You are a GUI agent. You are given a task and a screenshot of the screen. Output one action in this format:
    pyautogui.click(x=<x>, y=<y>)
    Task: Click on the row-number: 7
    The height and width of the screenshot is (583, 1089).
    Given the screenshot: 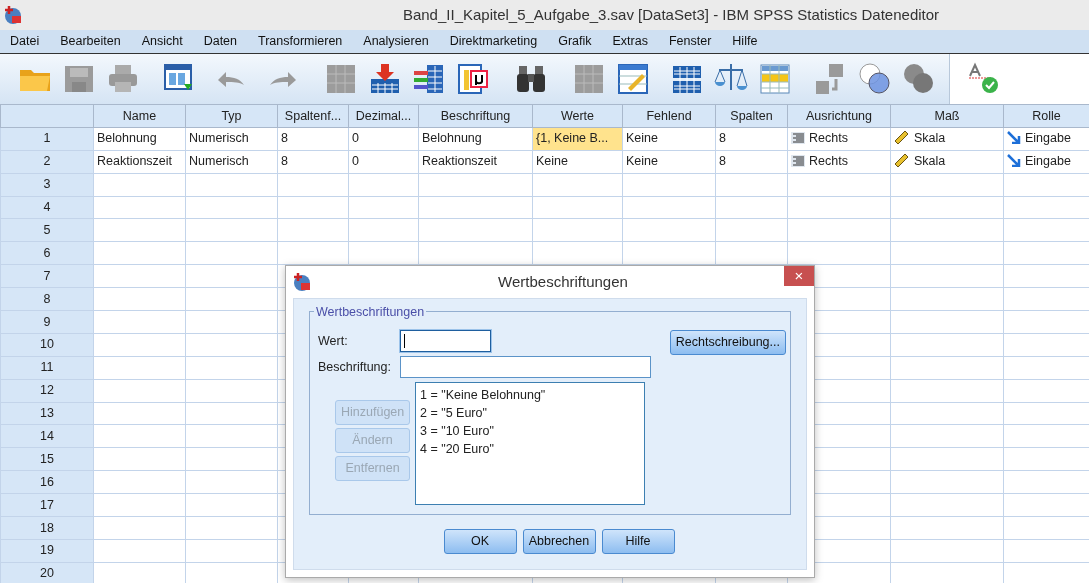 What is the action you would take?
    pyautogui.click(x=47, y=276)
    